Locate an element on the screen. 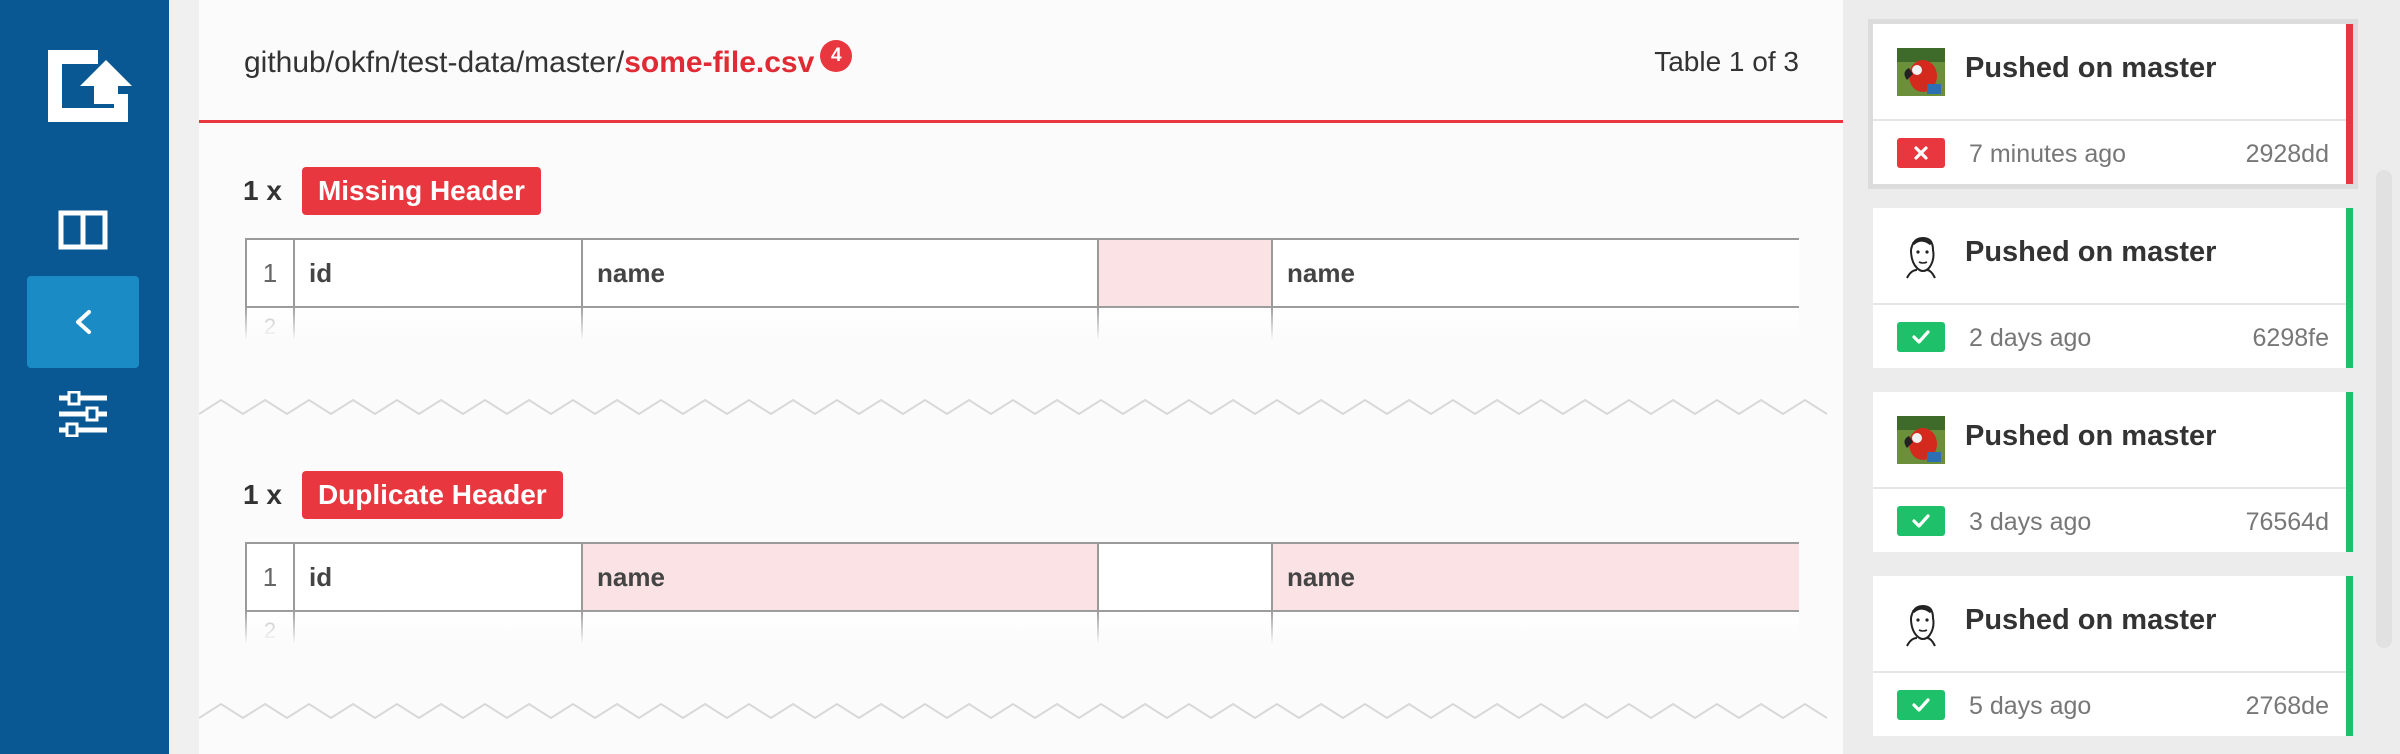  table-cell is located at coordinates (1185, 577).